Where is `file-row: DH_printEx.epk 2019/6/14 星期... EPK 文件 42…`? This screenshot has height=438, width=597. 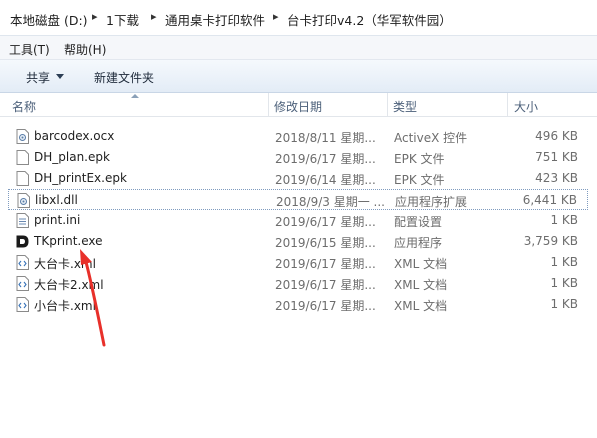 file-row: DH_printEx.epk 2019/6/14 星期... EPK 文件 42… is located at coordinates (298, 178).